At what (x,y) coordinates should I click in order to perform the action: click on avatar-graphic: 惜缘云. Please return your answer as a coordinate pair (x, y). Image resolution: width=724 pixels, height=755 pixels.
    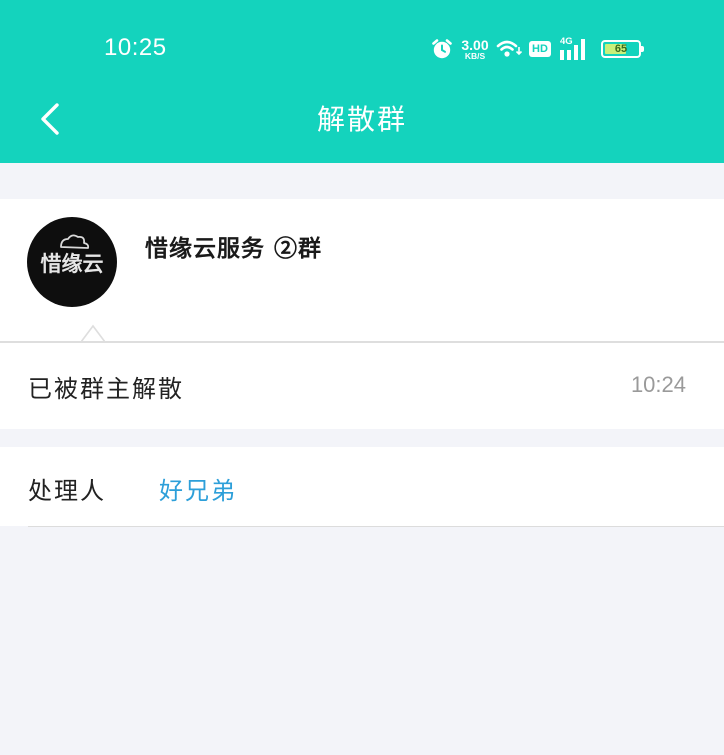
    Looking at the image, I should click on (72, 255).